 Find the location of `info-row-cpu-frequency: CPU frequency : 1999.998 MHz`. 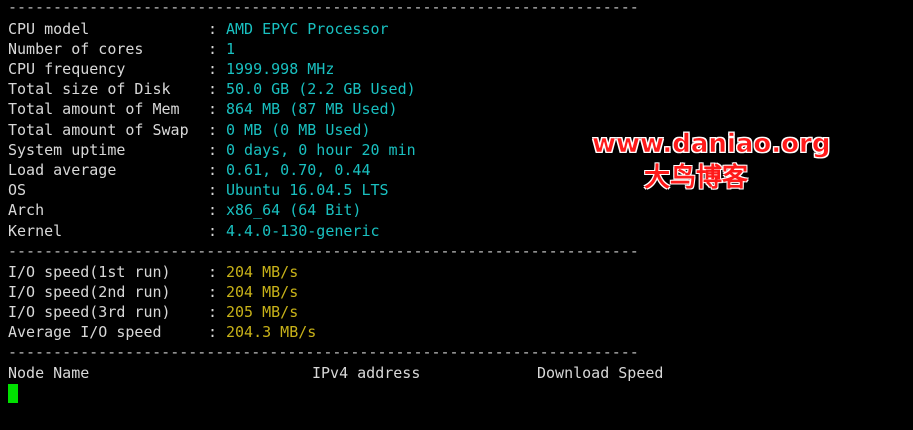

info-row-cpu-frequency: CPU frequency : 1999.998 MHz is located at coordinates (448, 69).